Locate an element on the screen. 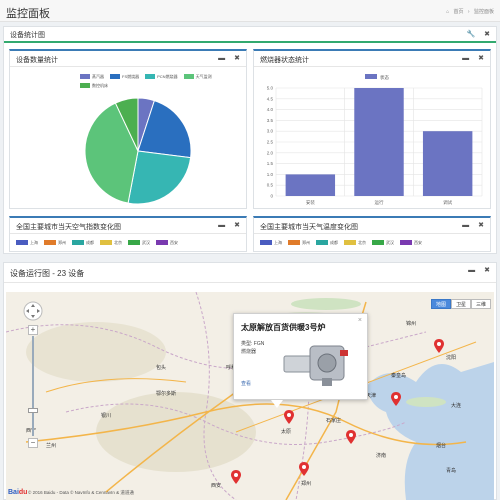 The image size is (500, 500). temperature-legend: 上海 郑州 成都 北京 武汉 西安 is located at coordinates (344, 243).